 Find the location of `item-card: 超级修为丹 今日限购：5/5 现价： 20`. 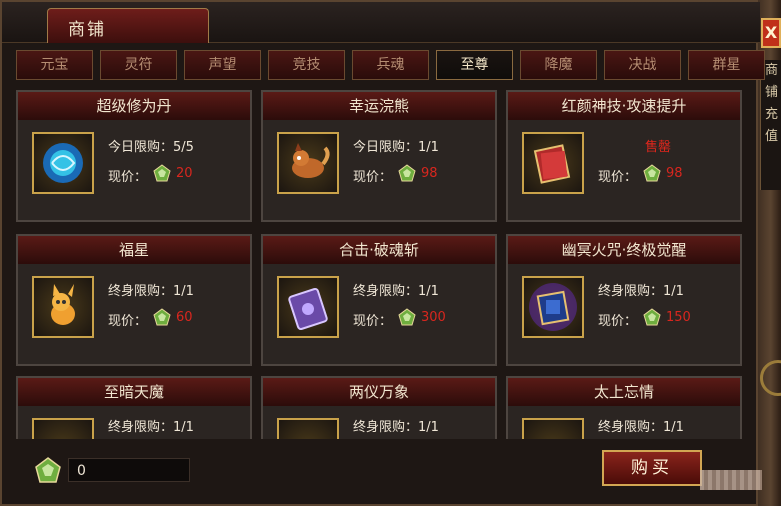

item-card: 超级修为丹 今日限购：5/5 现价： 20 is located at coordinates (134, 156).